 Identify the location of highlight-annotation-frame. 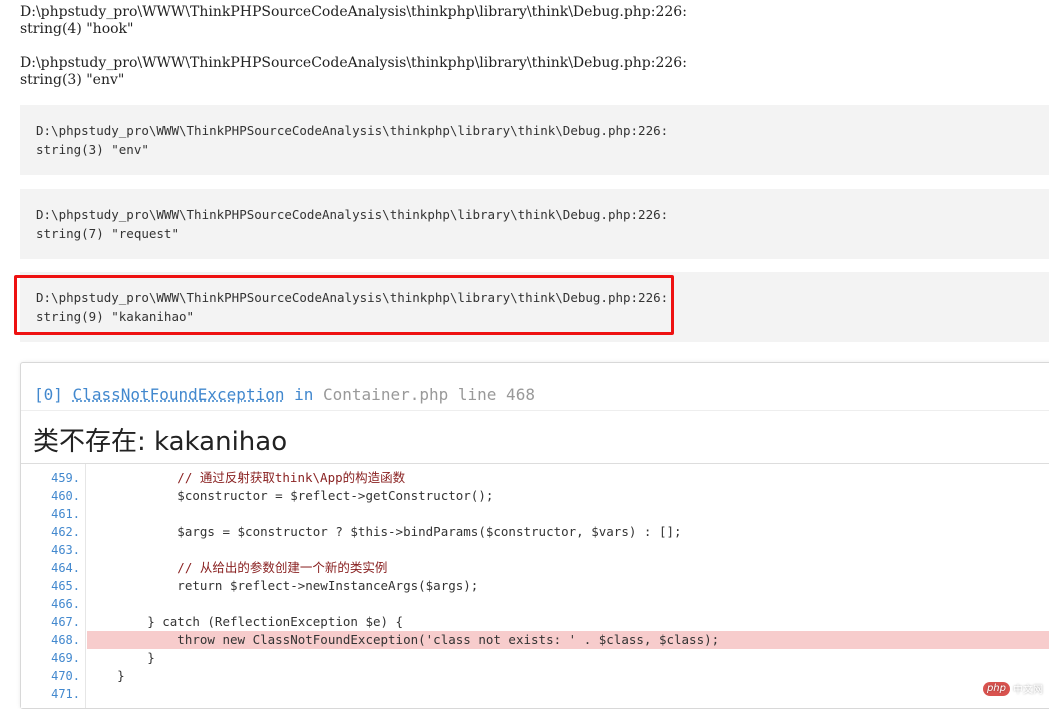
(344, 305).